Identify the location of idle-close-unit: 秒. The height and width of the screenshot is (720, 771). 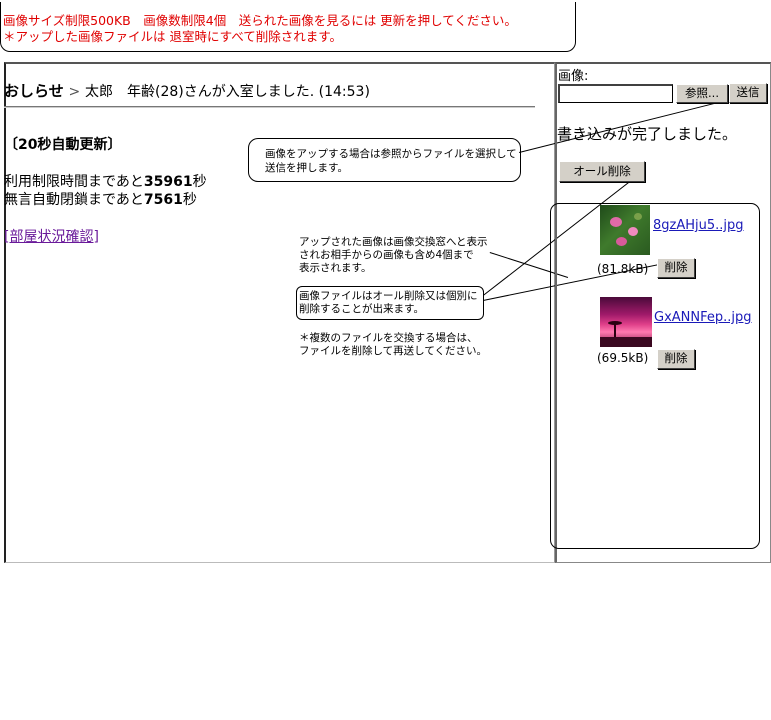
(189, 200).